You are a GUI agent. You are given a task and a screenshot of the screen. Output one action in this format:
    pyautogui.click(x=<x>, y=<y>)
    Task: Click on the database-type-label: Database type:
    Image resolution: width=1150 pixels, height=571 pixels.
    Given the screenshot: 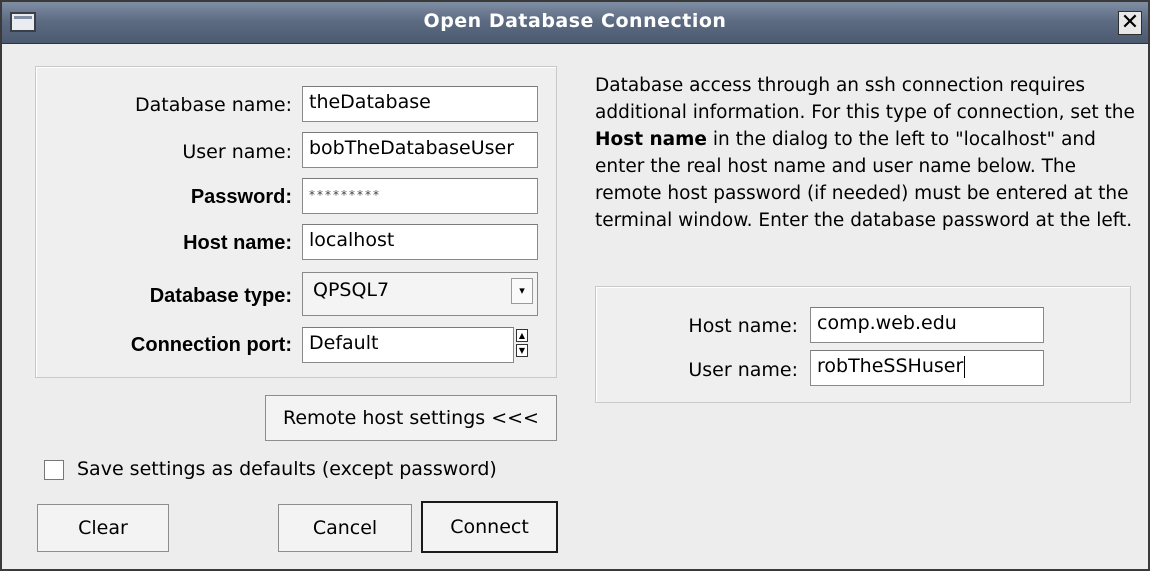 What is the action you would take?
    pyautogui.click(x=220, y=296)
    